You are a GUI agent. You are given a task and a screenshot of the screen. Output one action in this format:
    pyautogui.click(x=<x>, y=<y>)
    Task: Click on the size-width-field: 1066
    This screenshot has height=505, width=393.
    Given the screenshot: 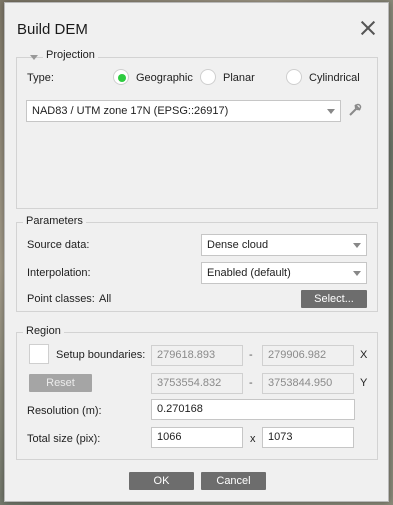 What is the action you would take?
    pyautogui.click(x=197, y=437)
    